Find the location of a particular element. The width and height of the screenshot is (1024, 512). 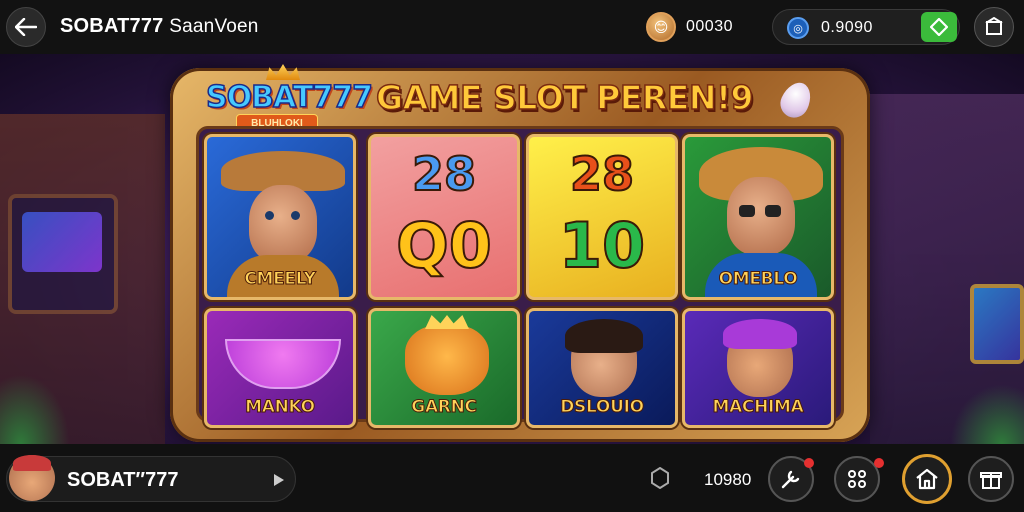

app-title: SOBAT777 SaanVoen is located at coordinates (159, 26).